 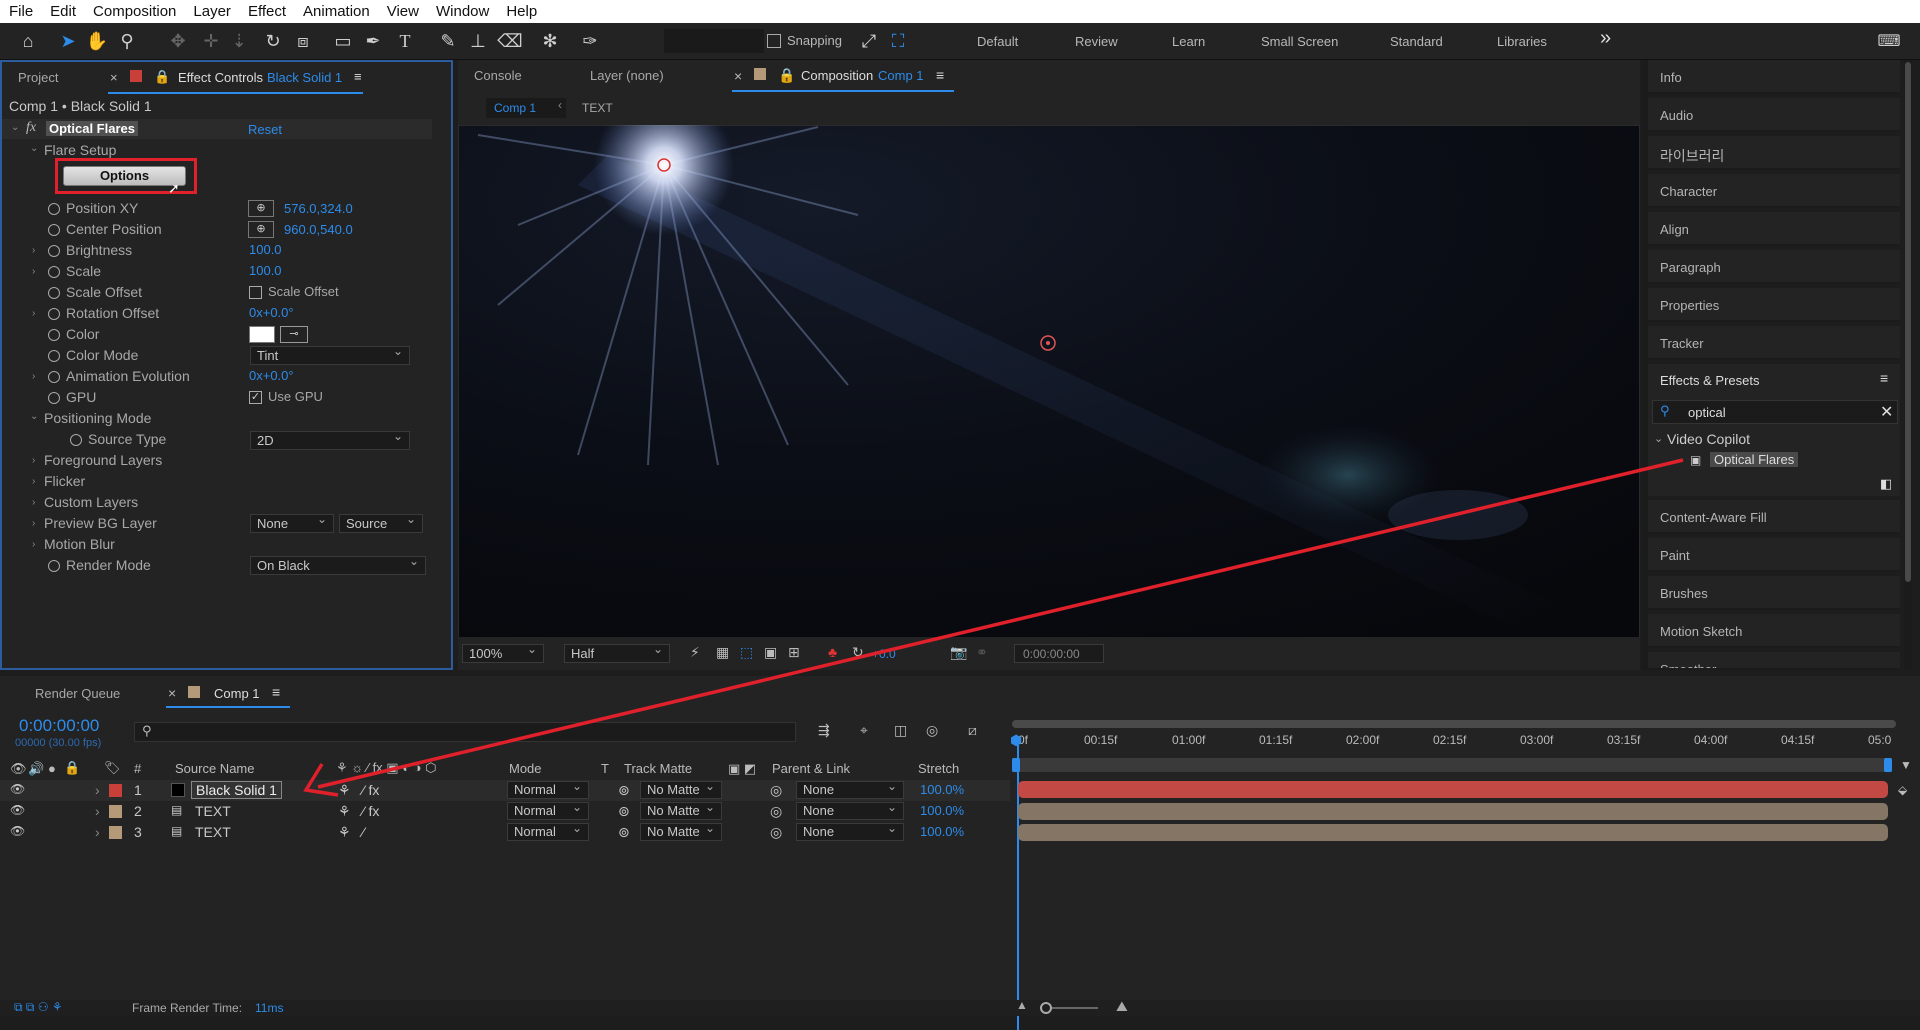 What do you see at coordinates (271, 375) in the screenshot?
I see `value-animation-evolution: 0x+0.0°` at bounding box center [271, 375].